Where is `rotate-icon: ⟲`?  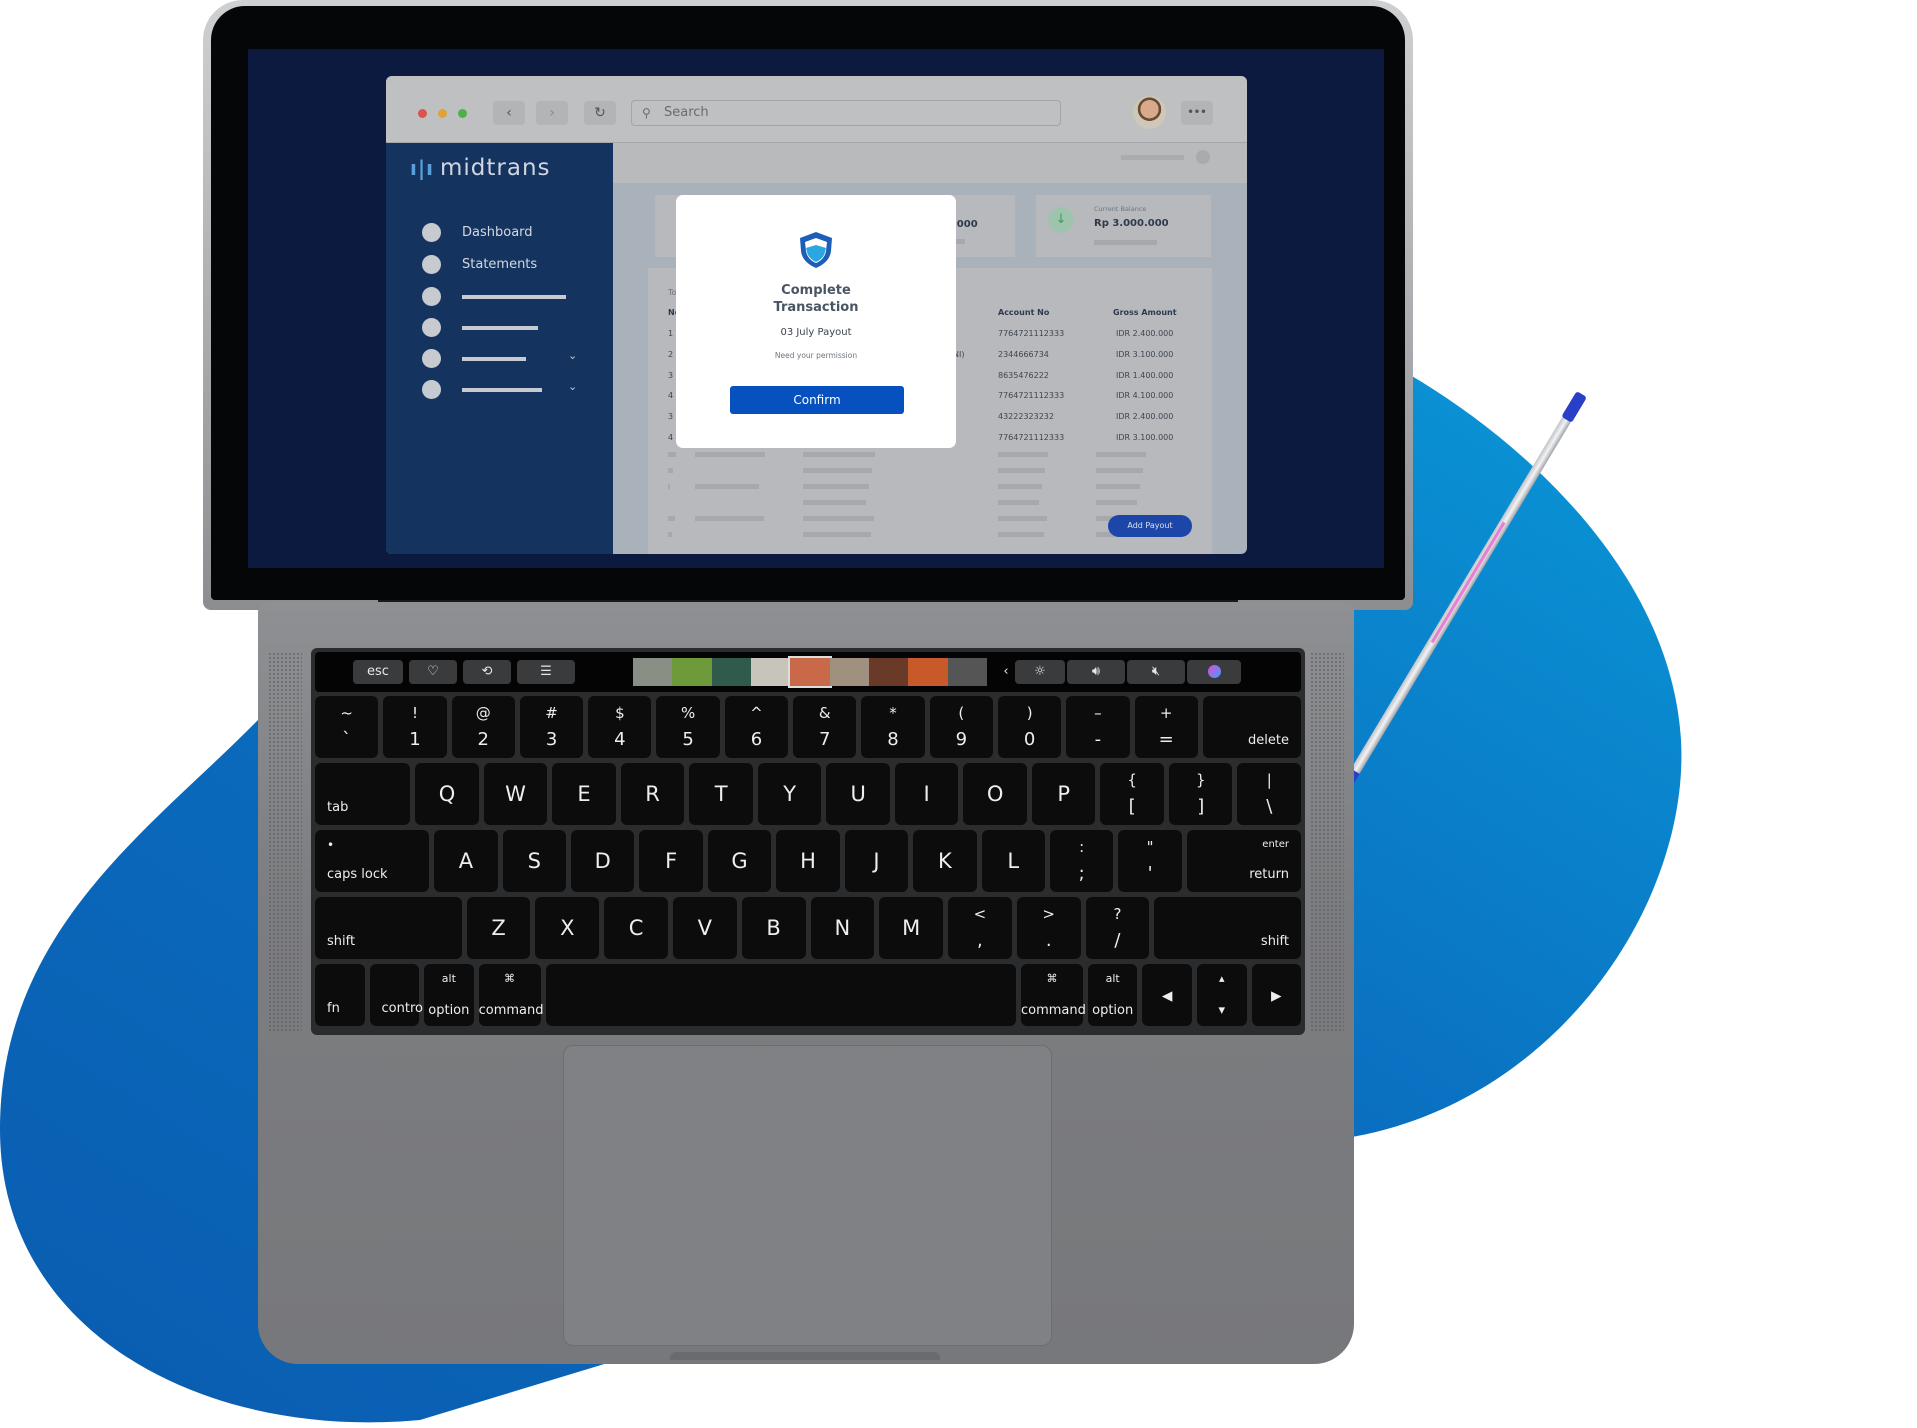 rotate-icon: ⟲ is located at coordinates (487, 672).